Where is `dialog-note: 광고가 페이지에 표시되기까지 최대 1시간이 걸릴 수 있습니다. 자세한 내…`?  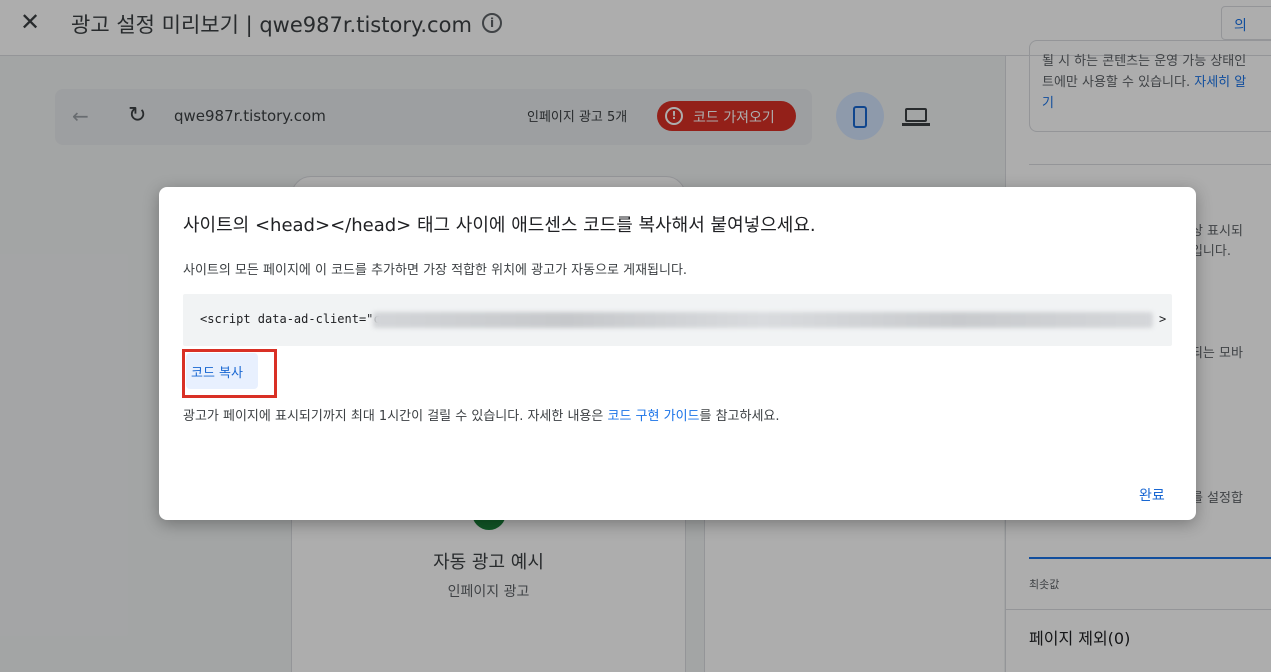 dialog-note: 광고가 페이지에 표시되기까지 최대 1시간이 걸릴 수 있습니다. 자세한 내… is located at coordinates (481, 414).